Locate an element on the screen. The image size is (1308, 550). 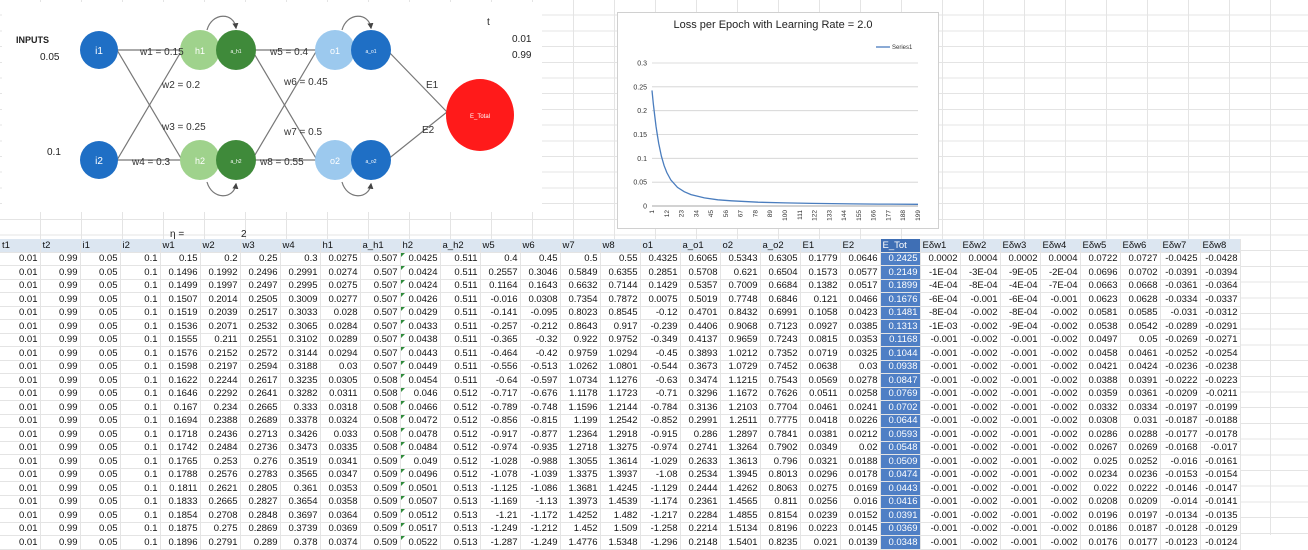
table-cell: 0.0454 is located at coordinates (420, 380).